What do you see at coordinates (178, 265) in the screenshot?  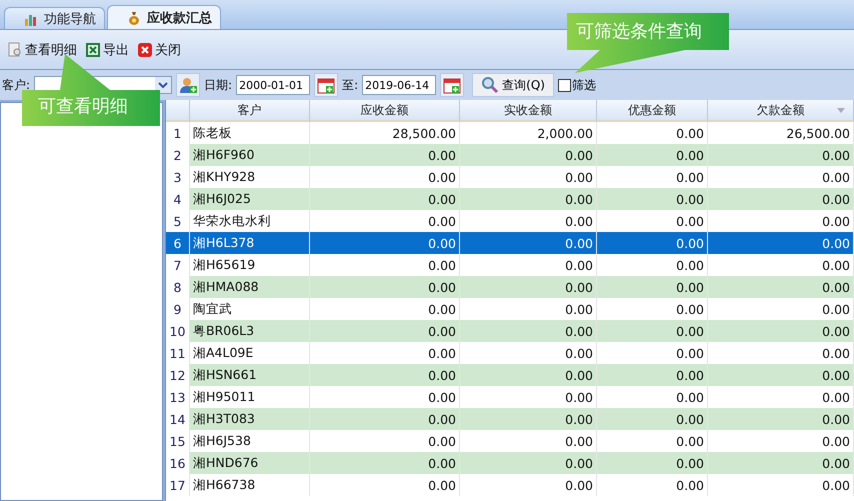 I see `row-number: 7` at bounding box center [178, 265].